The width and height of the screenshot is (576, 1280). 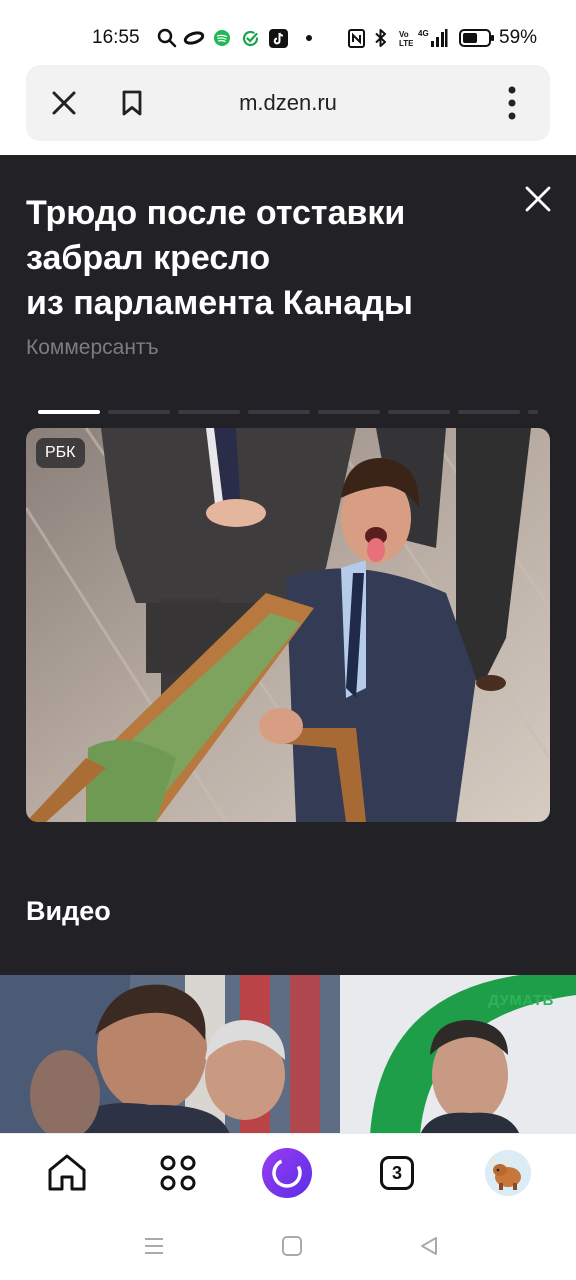 I want to click on menu-icon, so click(x=154, y=1246).